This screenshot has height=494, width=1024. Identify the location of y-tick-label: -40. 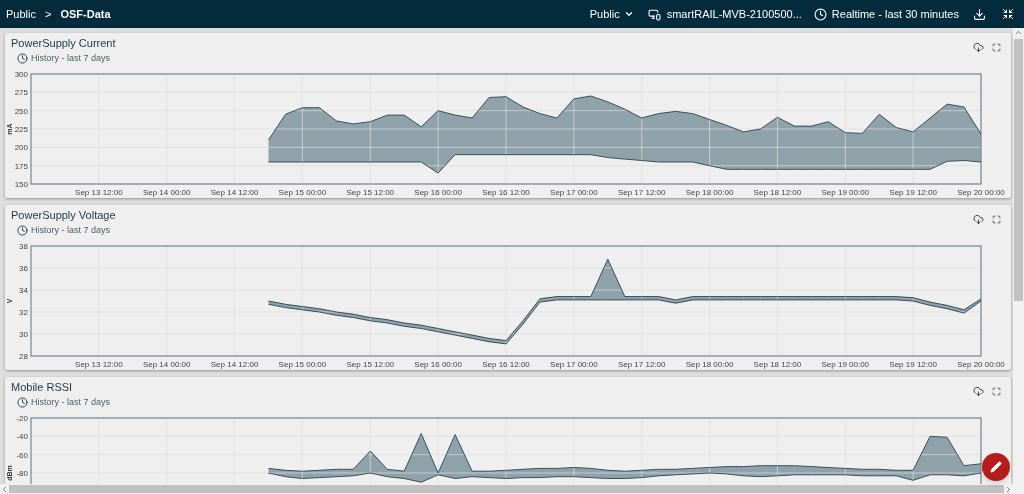
(22, 437).